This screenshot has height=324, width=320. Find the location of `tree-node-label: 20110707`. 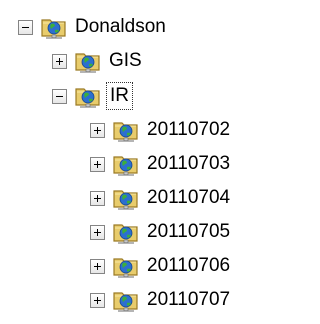

tree-node-label: 20110707 is located at coordinates (189, 299).